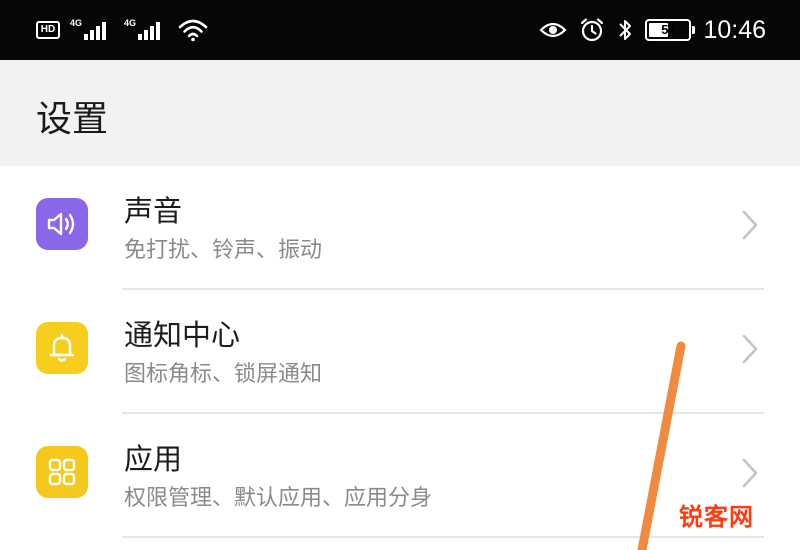  I want to click on settings-item-title: 通知中心, so click(182, 335).